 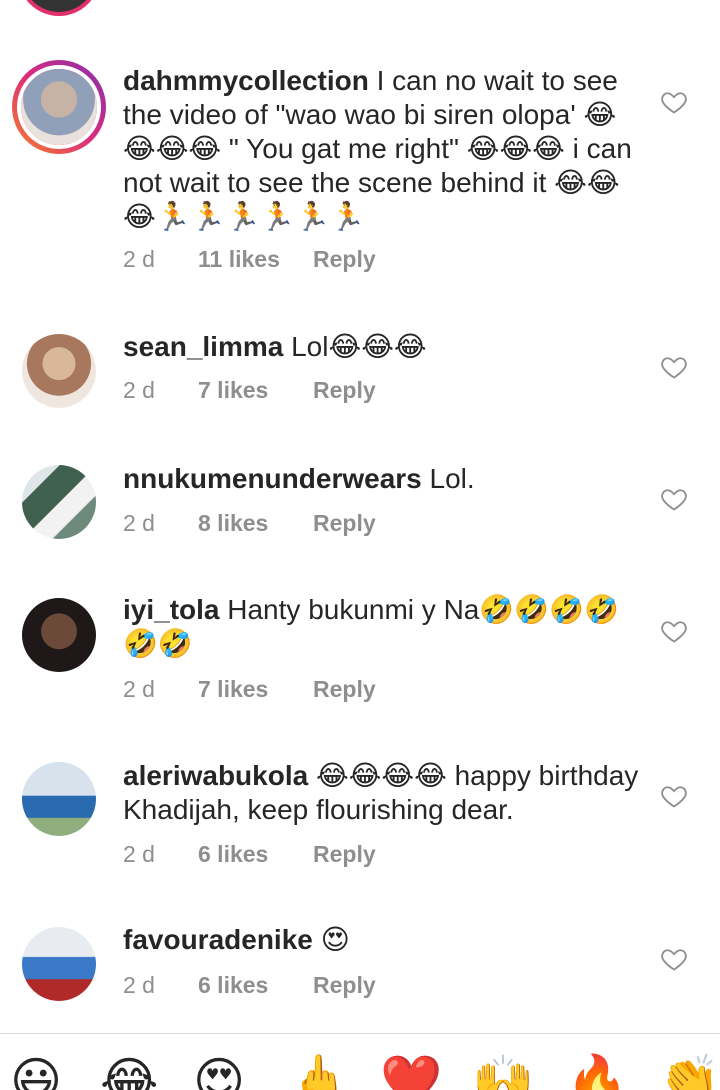 What do you see at coordinates (383, 940) in the screenshot?
I see `comment-text: favouradenike 😍` at bounding box center [383, 940].